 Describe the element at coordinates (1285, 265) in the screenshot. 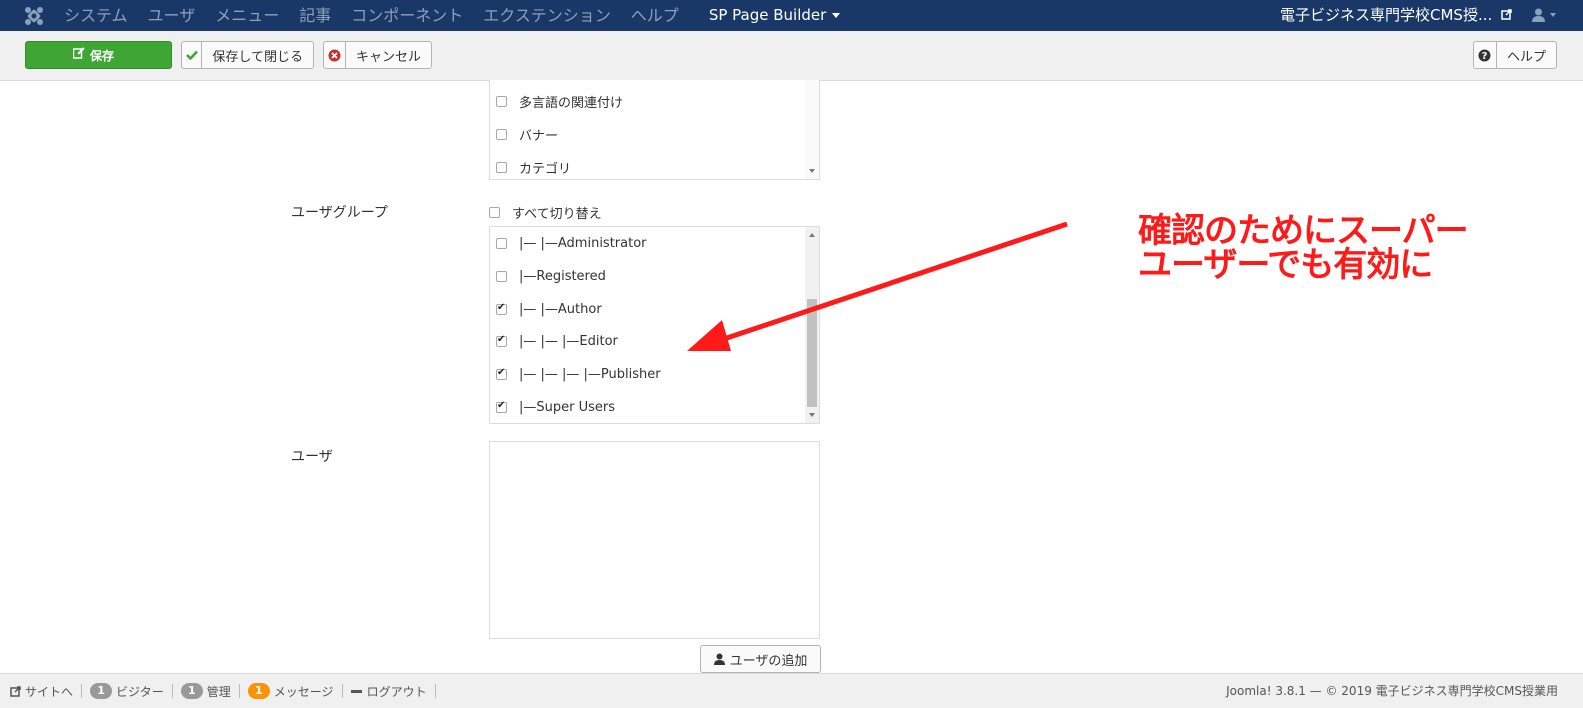

I see `annotation-line-2: ユーザーでも有効に` at that location.